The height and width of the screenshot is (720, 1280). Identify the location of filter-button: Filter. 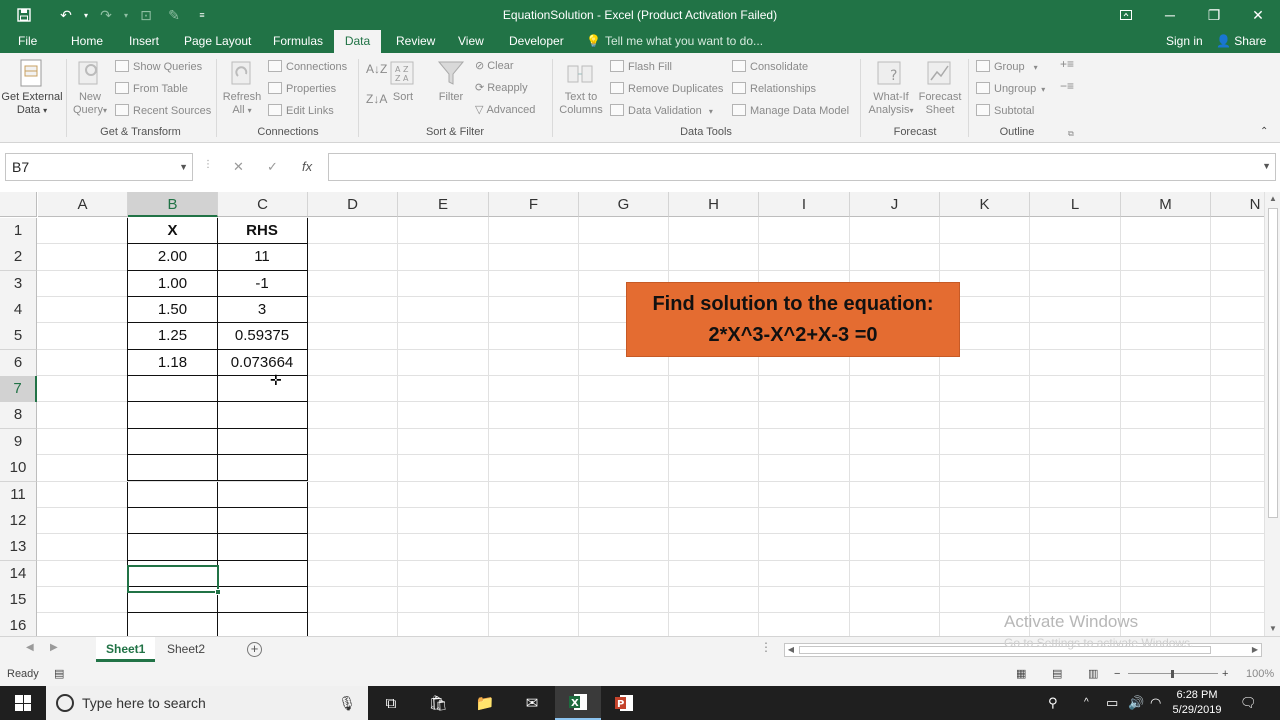
(451, 97).